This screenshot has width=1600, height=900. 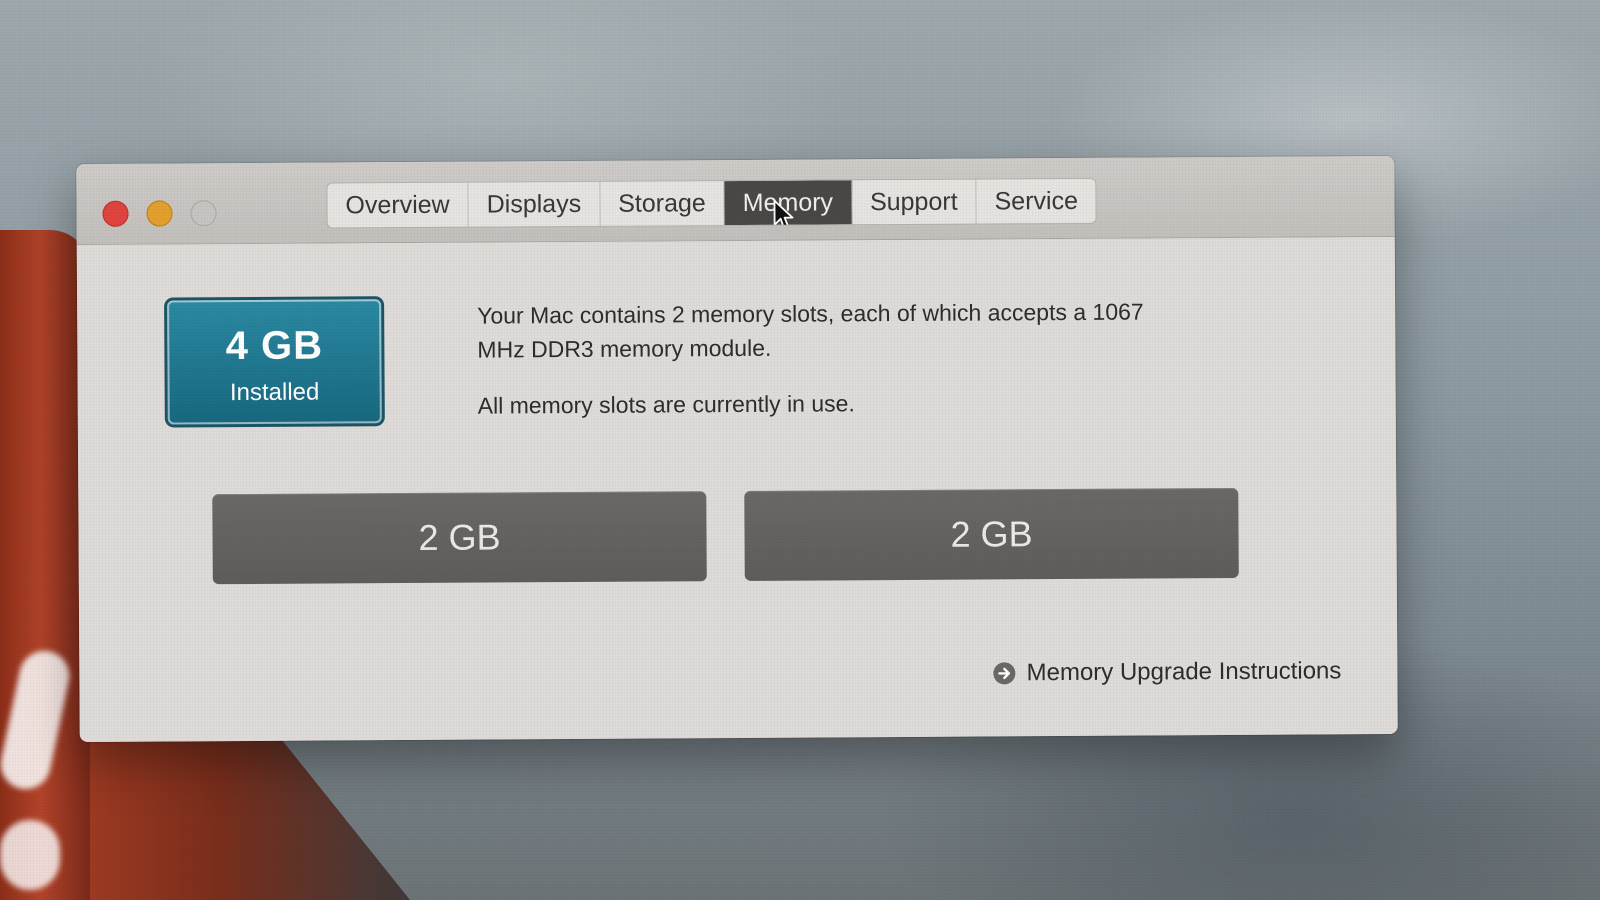 I want to click on memory-slot-2: 2 GB, so click(x=991, y=534).